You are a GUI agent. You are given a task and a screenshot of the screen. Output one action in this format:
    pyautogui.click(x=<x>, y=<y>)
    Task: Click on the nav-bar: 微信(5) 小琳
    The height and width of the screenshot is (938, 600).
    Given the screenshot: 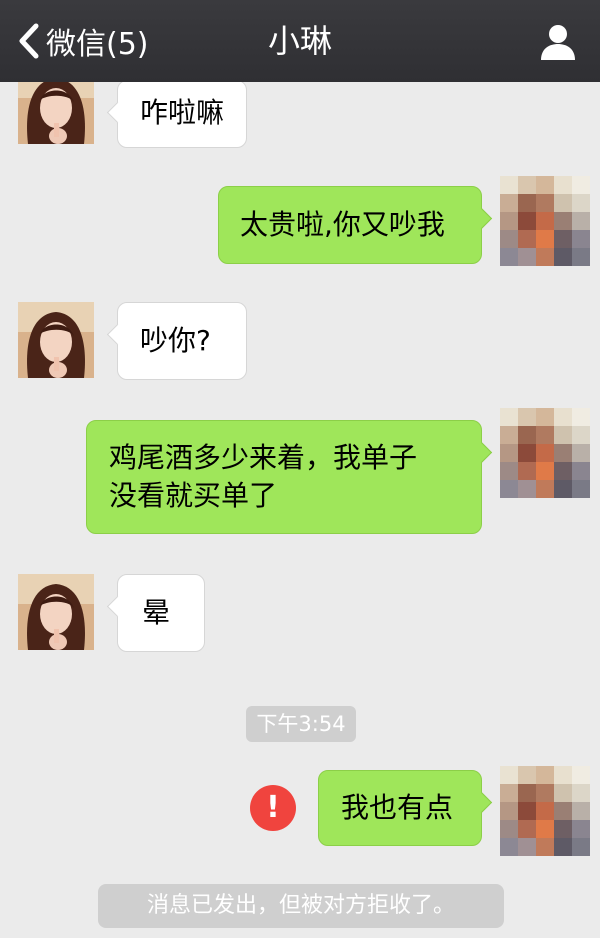 What is the action you would take?
    pyautogui.click(x=300, y=41)
    